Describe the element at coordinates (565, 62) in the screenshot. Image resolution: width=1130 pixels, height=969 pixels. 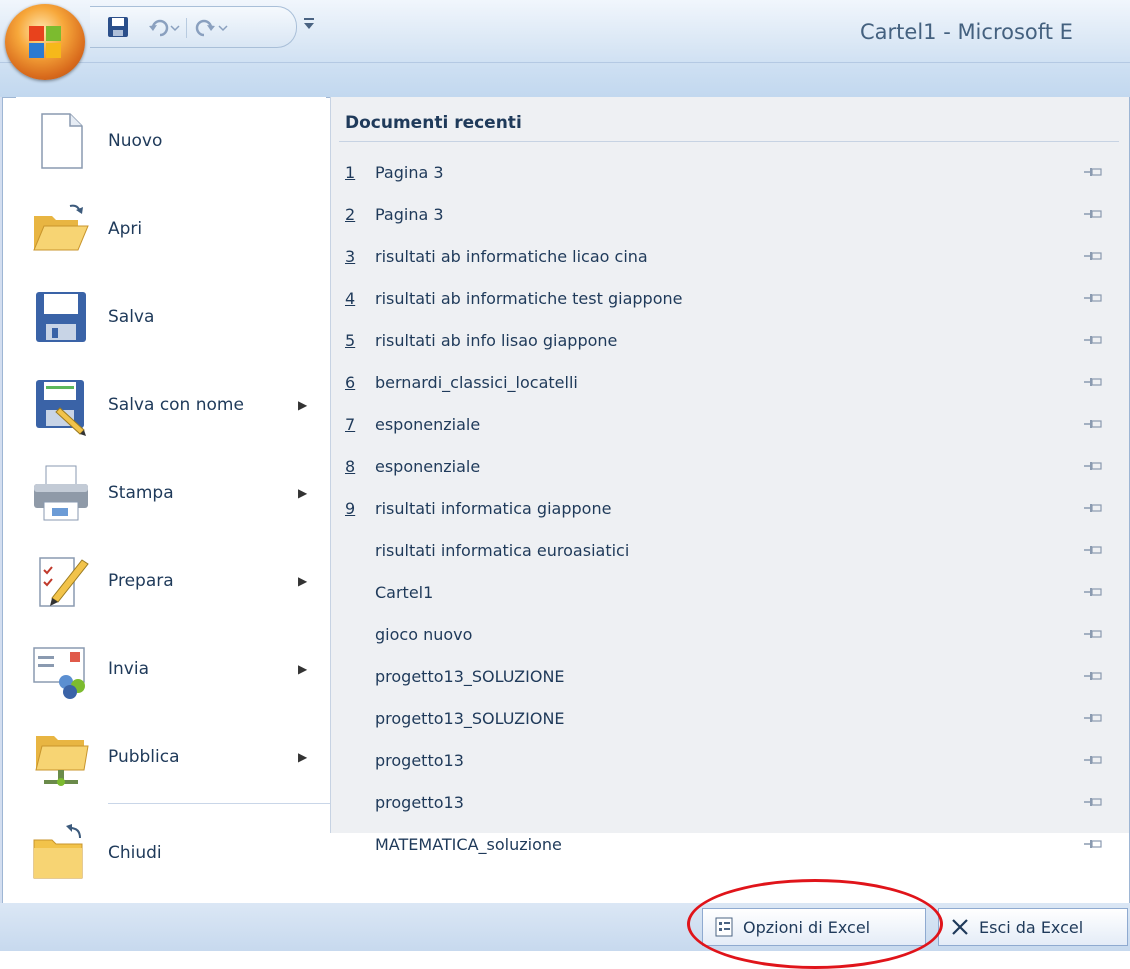
I see `title-bar-divider` at that location.